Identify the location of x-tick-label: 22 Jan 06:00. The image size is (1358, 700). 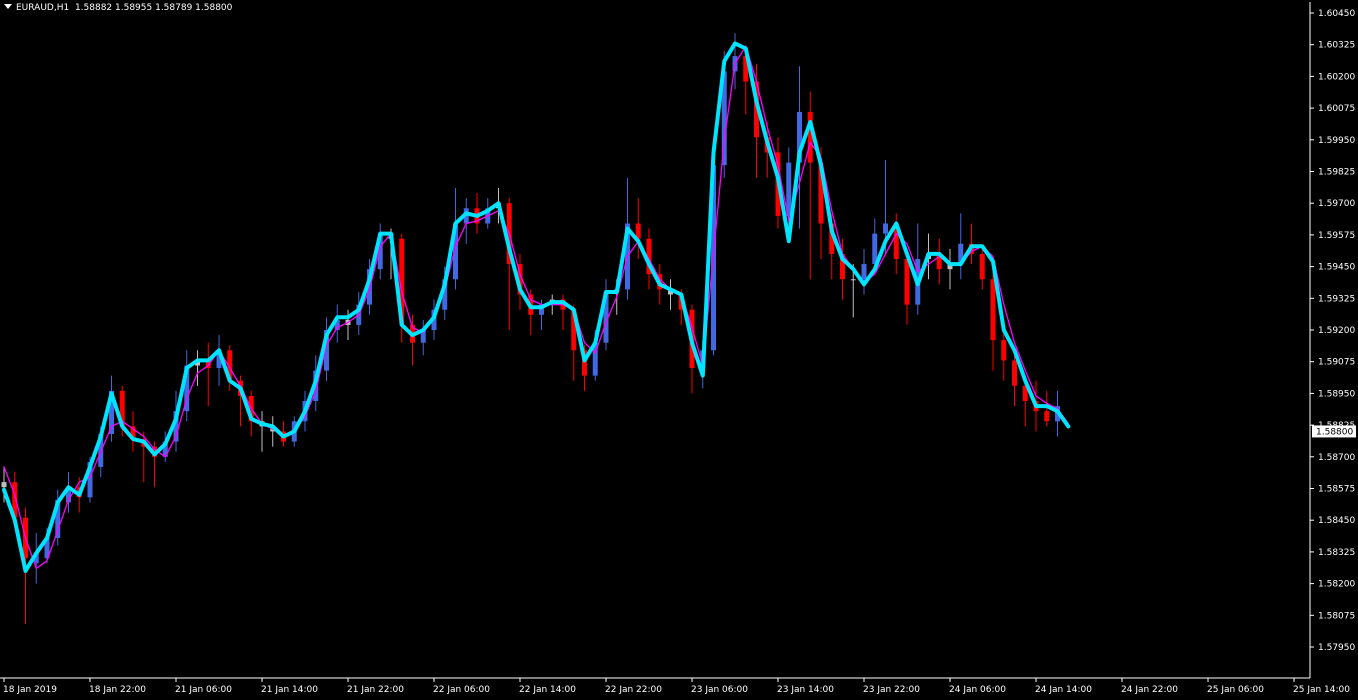
(461, 690).